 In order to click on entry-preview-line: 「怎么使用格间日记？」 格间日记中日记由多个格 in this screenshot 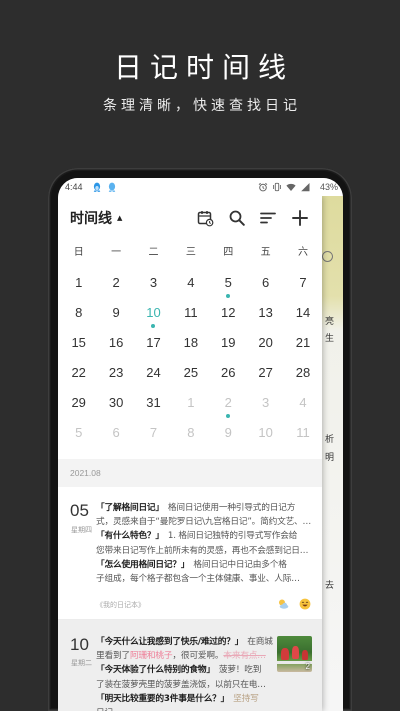, I will do `click(206, 565)`.